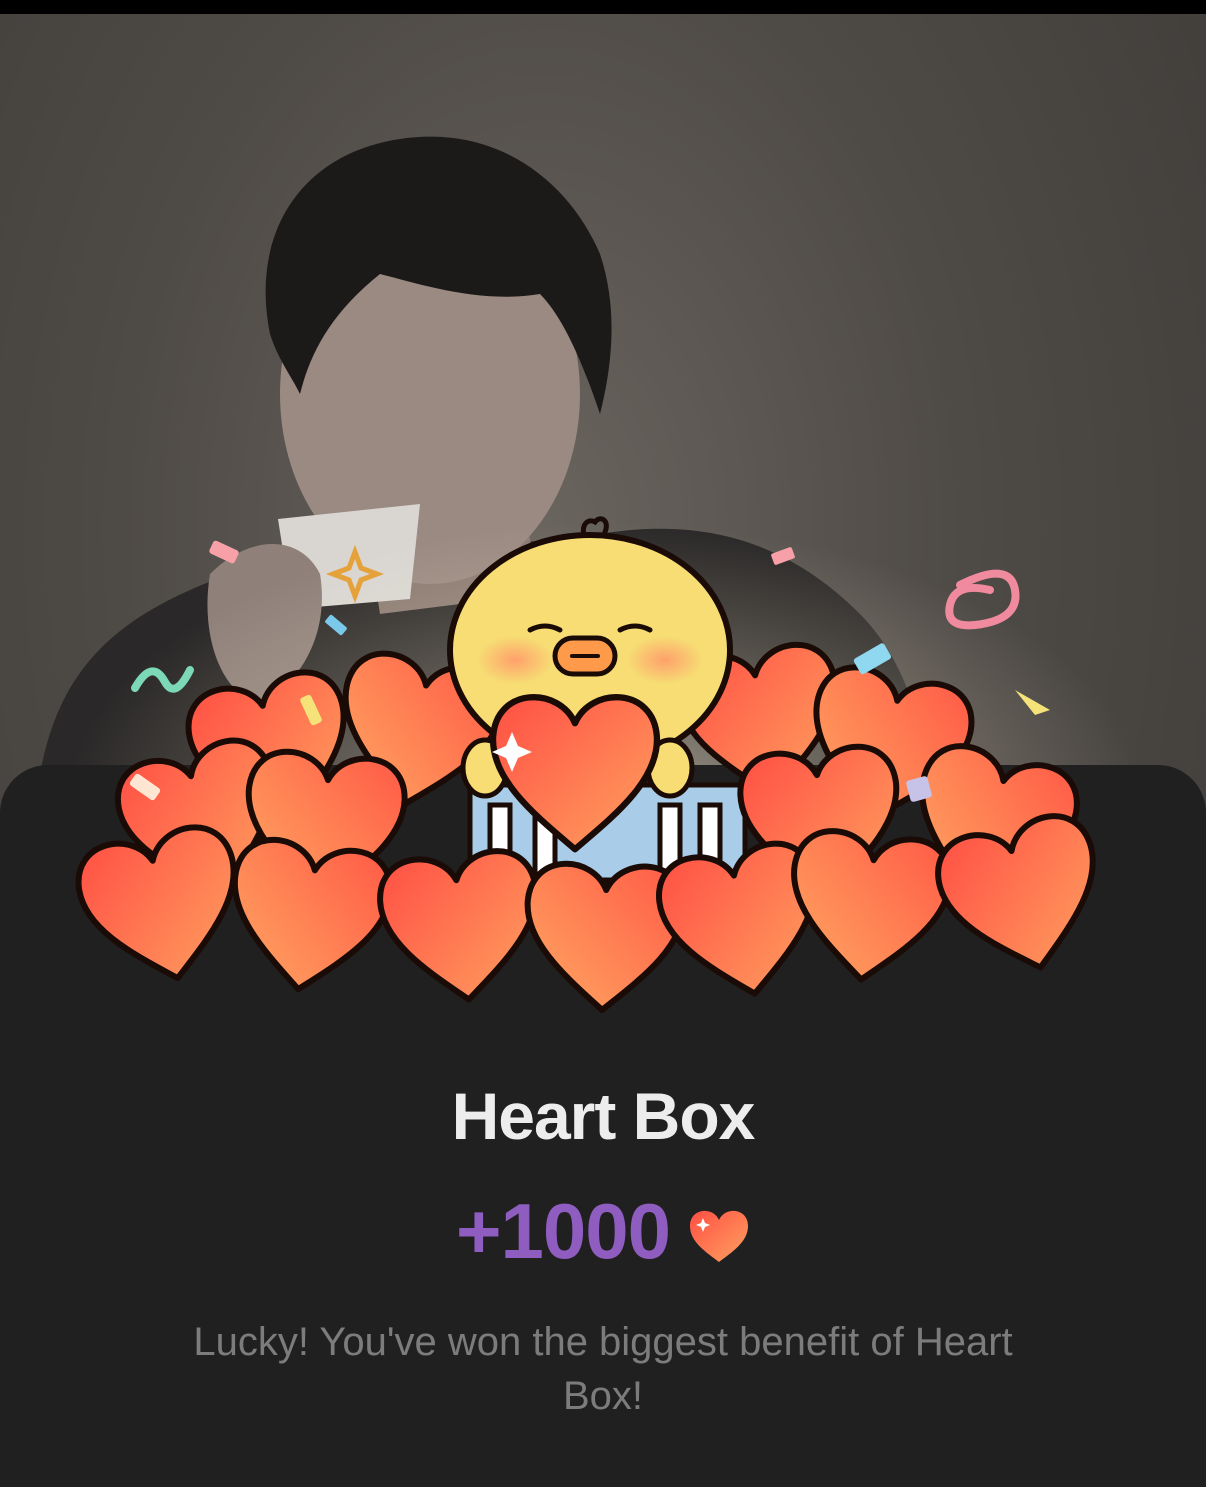  I want to click on status-bar, so click(603, 7).